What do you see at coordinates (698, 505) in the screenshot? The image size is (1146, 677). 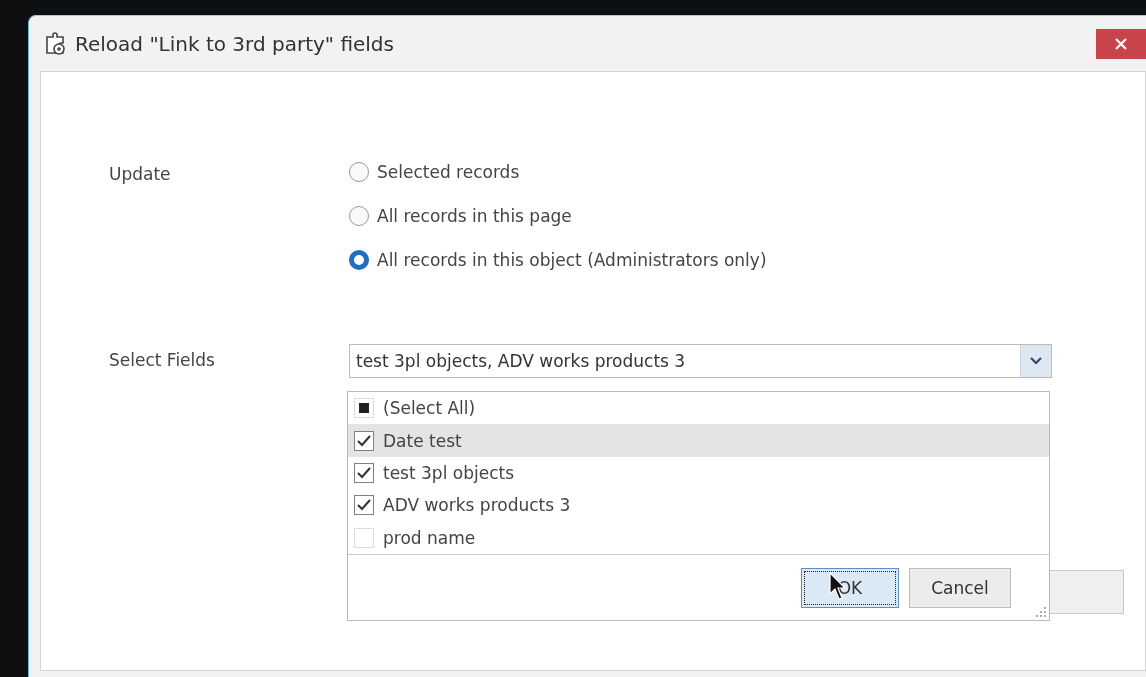 I see `list-item: ADV works products 3` at bounding box center [698, 505].